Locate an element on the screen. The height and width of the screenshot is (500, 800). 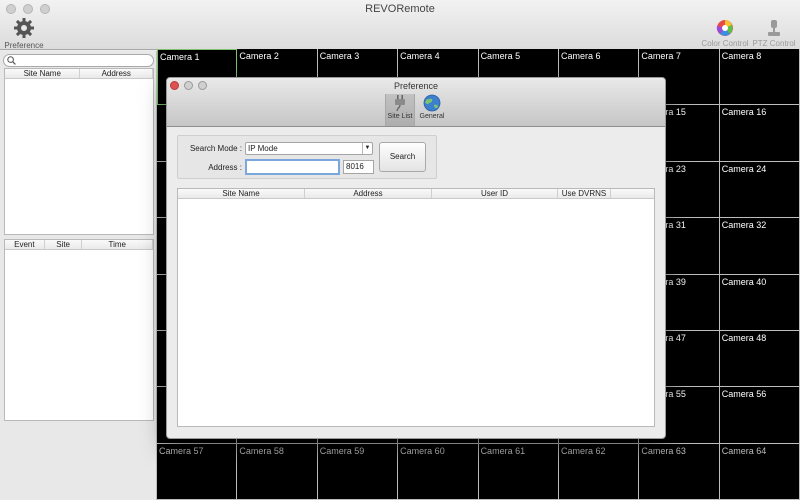
camera-label: Camera 64 is located at coordinates (744, 450).